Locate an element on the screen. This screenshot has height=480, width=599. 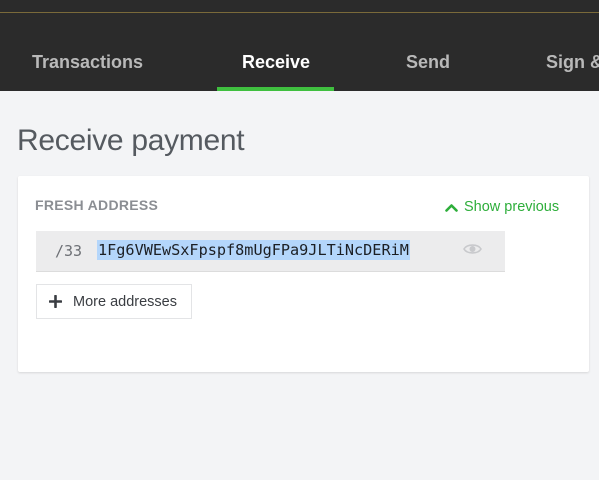
page-title: Receive payment is located at coordinates (131, 140).